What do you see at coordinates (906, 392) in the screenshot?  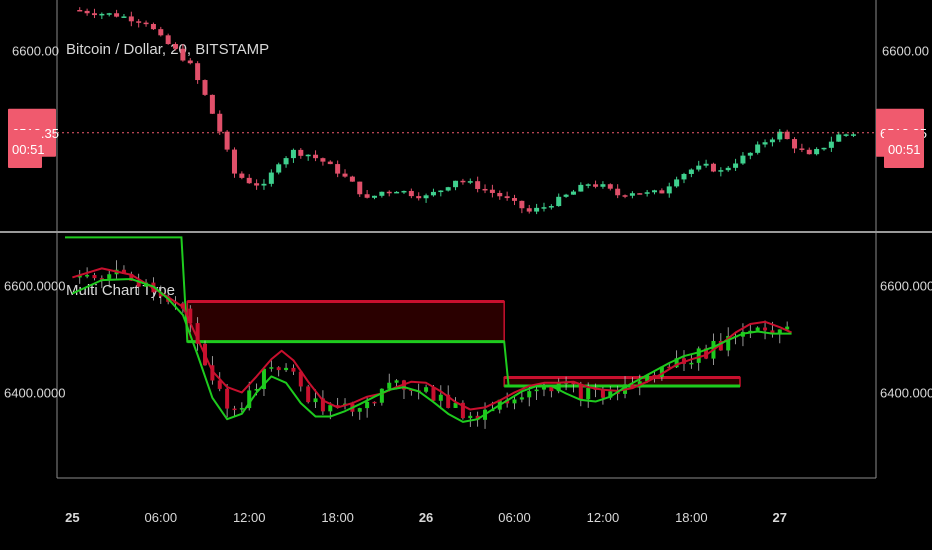 I see `indicator-y-tick-label-right: 6400.0000` at bounding box center [906, 392].